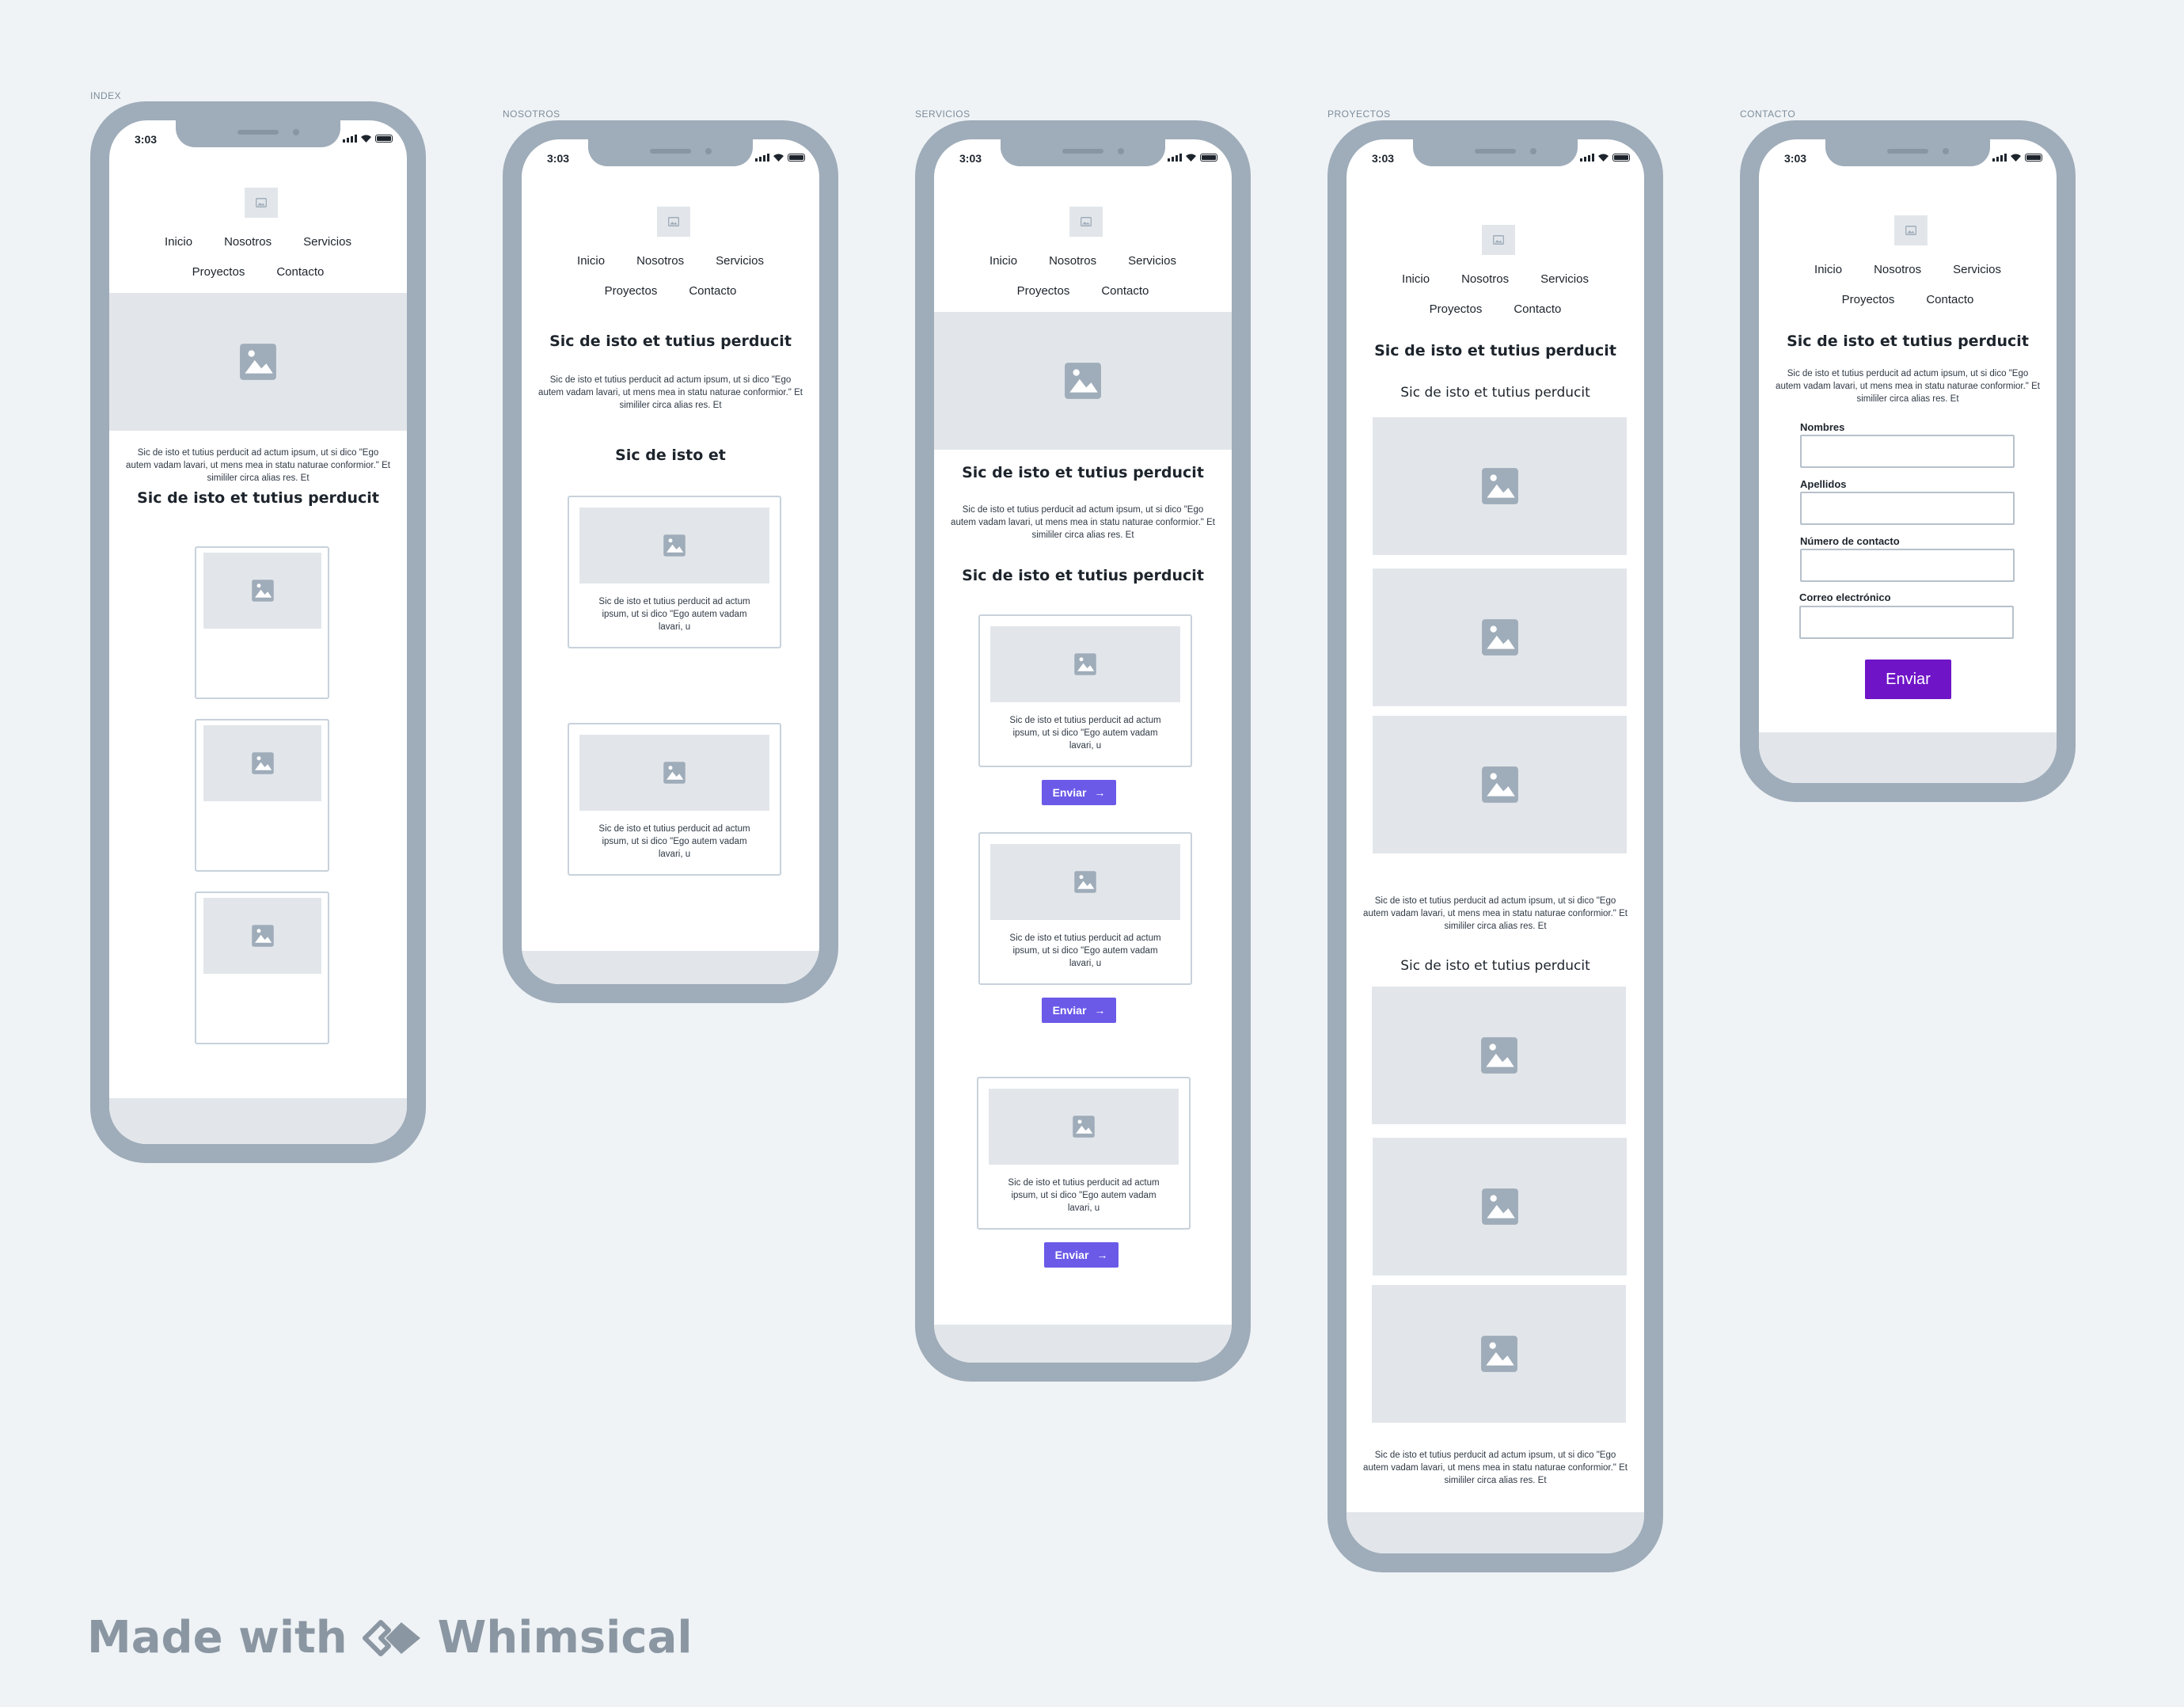 The height and width of the screenshot is (1707, 2184). I want to click on signal-icon, so click(1999, 158).